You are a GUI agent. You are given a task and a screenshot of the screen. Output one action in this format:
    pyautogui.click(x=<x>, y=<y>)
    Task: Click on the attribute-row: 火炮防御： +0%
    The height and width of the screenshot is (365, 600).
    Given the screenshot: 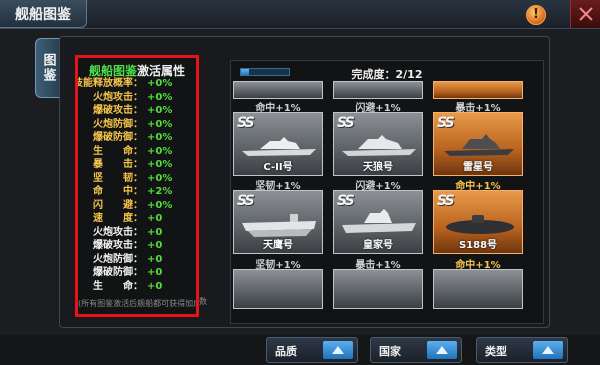 What is the action you would take?
    pyautogui.click(x=137, y=125)
    